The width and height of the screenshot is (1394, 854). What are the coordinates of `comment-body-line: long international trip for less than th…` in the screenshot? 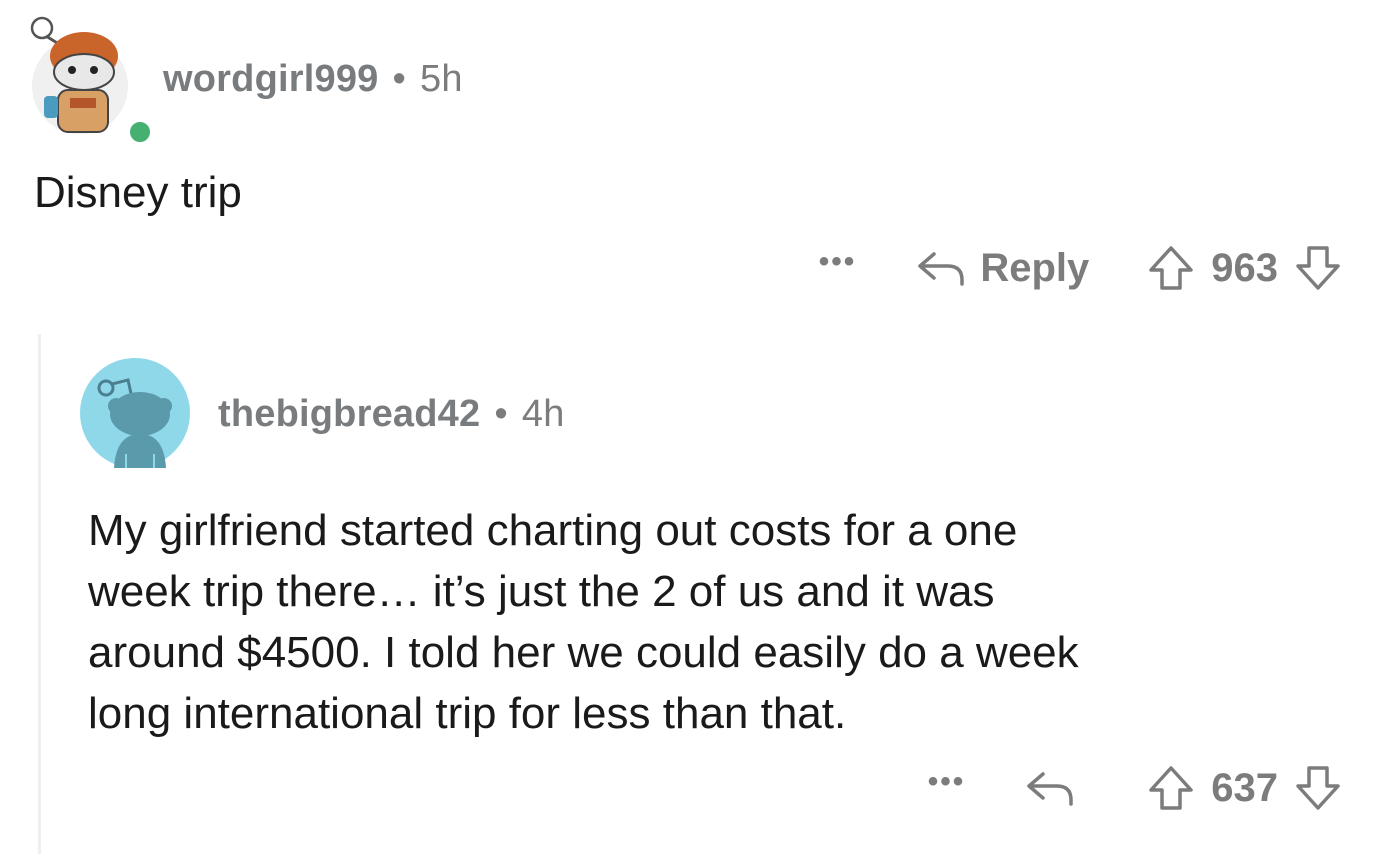 It's located at (467, 713).